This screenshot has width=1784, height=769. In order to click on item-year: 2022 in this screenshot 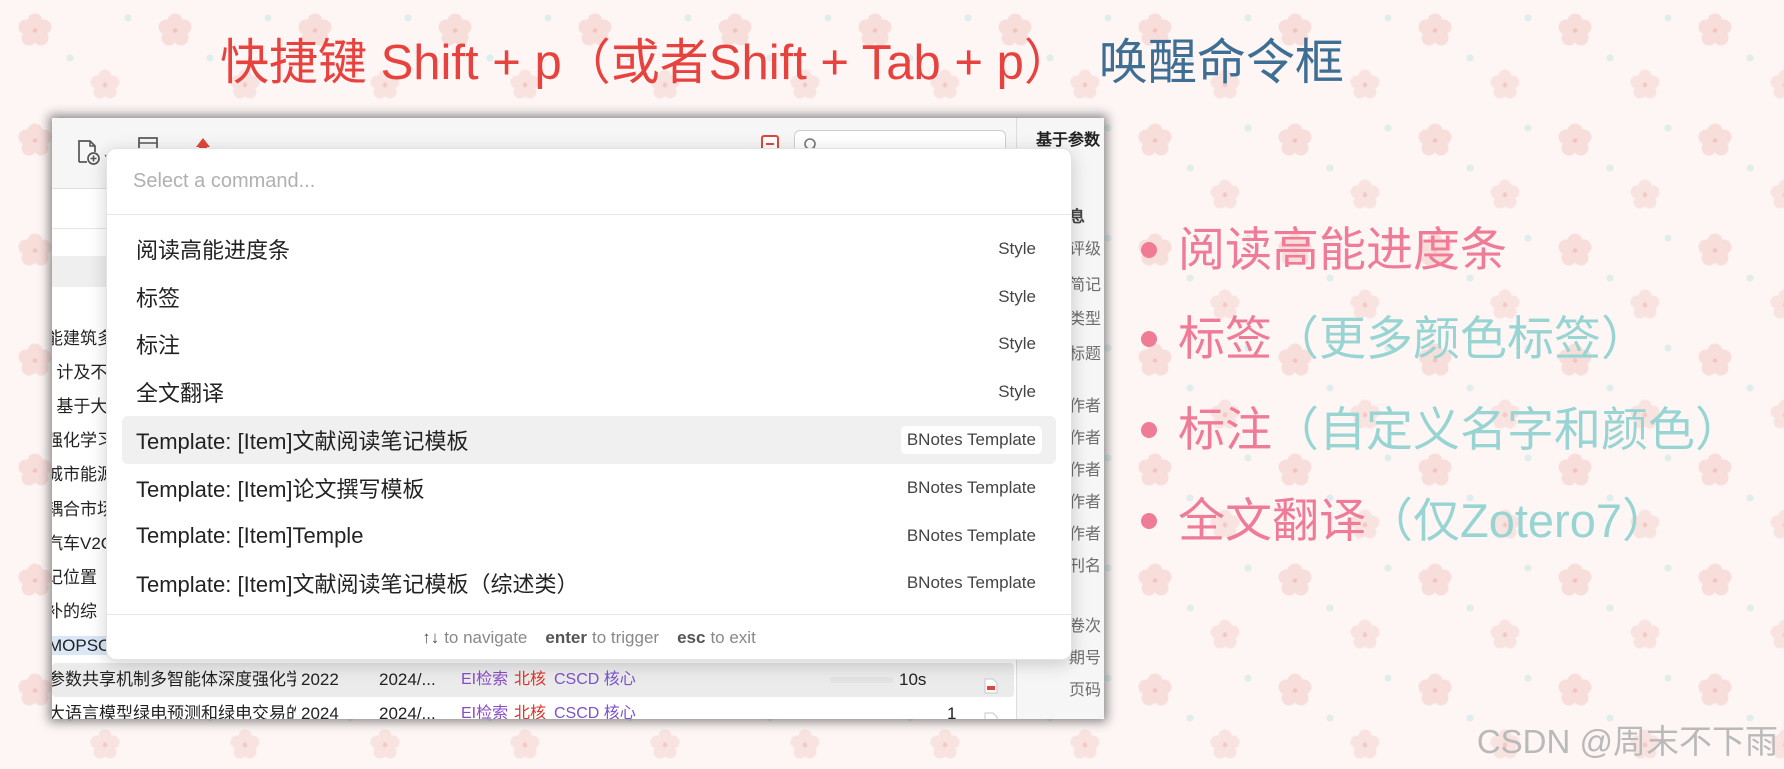, I will do `click(320, 679)`.